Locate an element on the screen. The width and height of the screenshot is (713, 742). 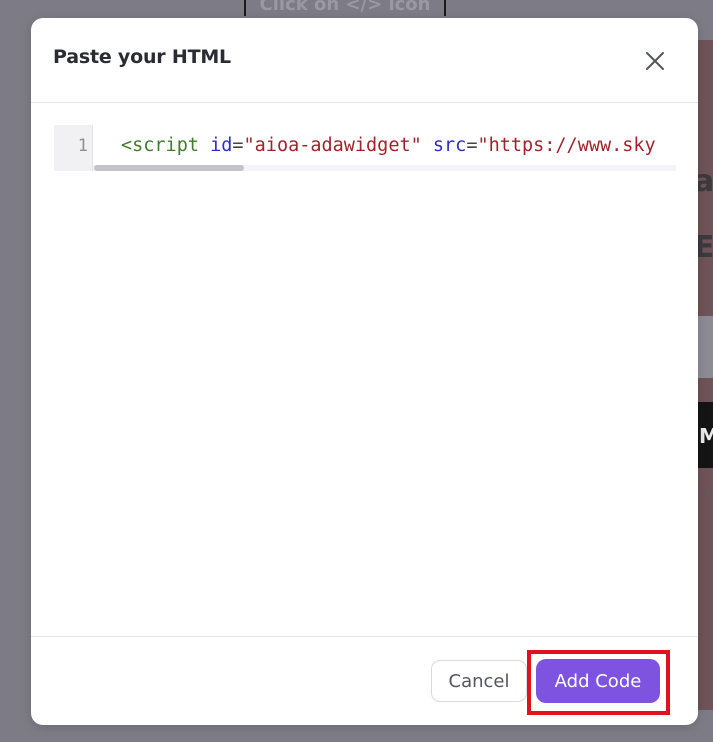
background-block is located at coordinates (705, 347).